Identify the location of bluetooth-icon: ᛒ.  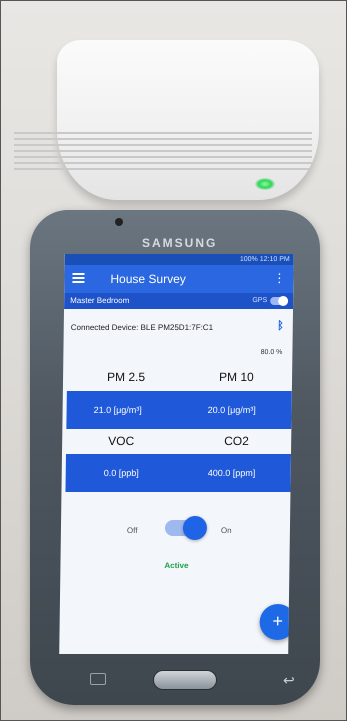
(280, 326).